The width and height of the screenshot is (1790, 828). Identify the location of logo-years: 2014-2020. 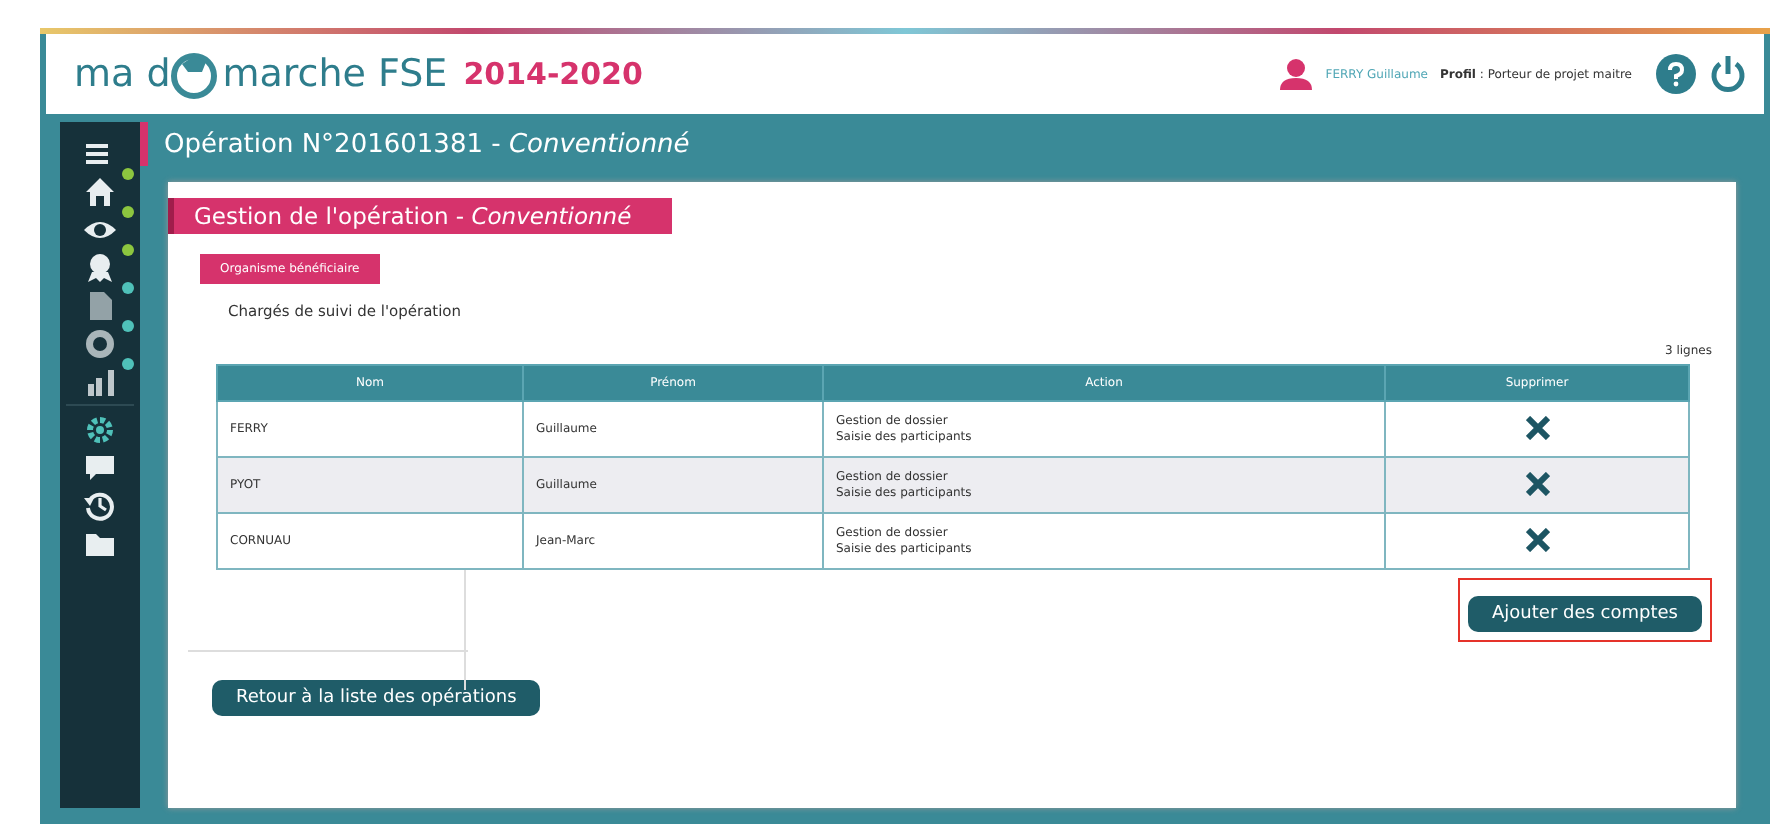
(553, 74).